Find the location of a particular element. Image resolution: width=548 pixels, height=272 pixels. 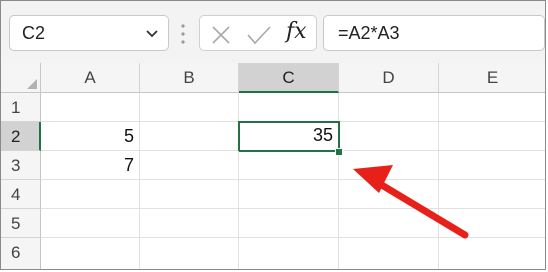

checkmark-icon is located at coordinates (259, 35).